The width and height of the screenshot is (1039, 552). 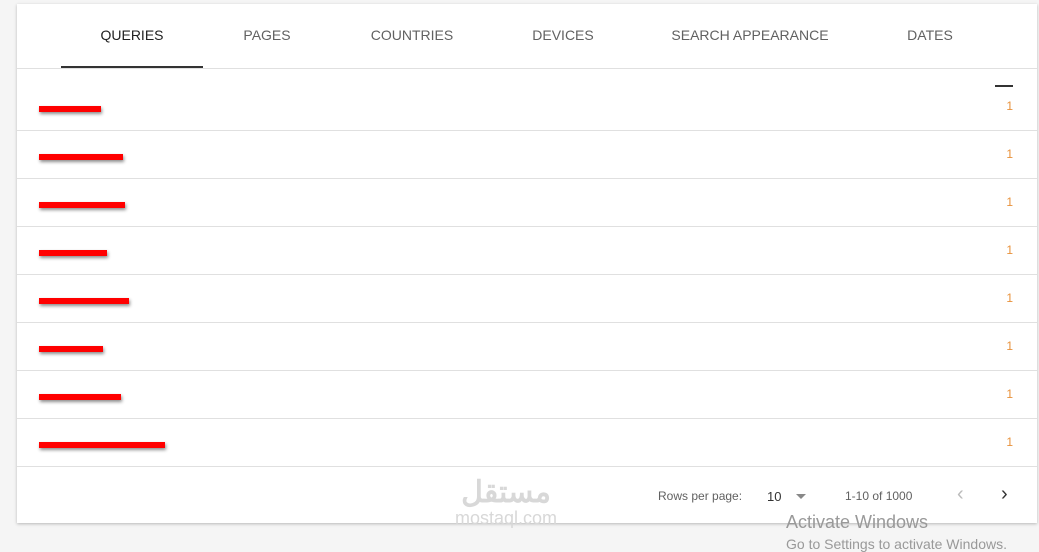 I want to click on activation-title: Activate Windows, so click(x=857, y=522).